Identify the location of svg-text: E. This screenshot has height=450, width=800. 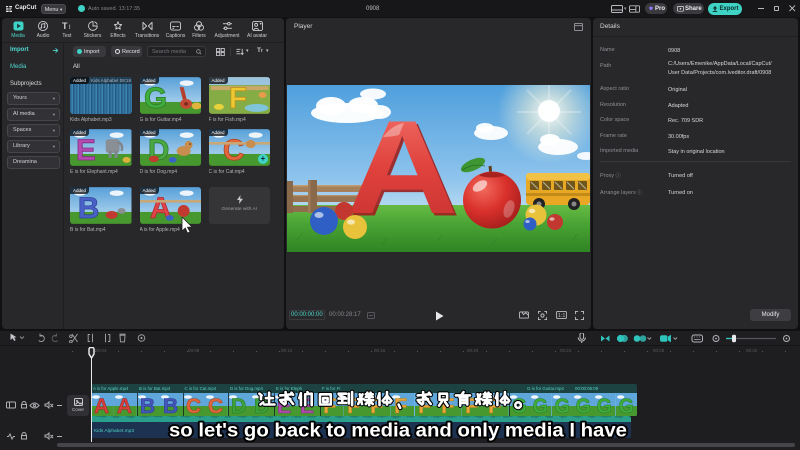
(86, 150).